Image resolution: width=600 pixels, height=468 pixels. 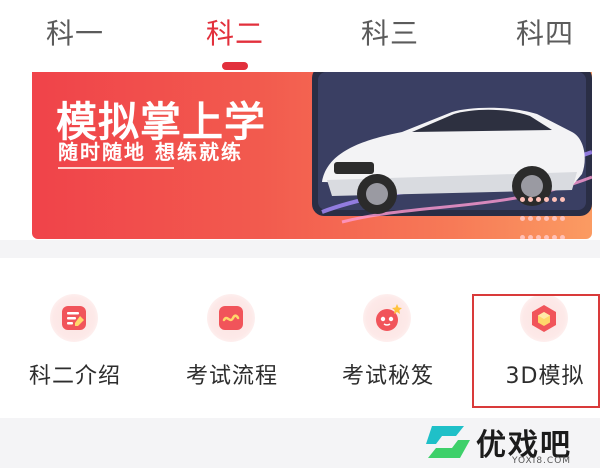 I want to click on feature-tips: 考试秘笈, so click(x=388, y=338).